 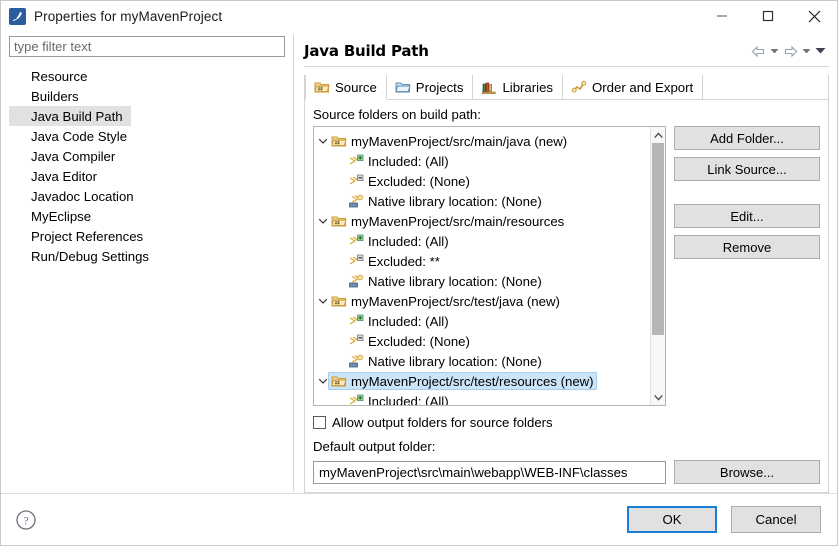 What do you see at coordinates (776, 519) in the screenshot?
I see `cancel-button: Cancel` at bounding box center [776, 519].